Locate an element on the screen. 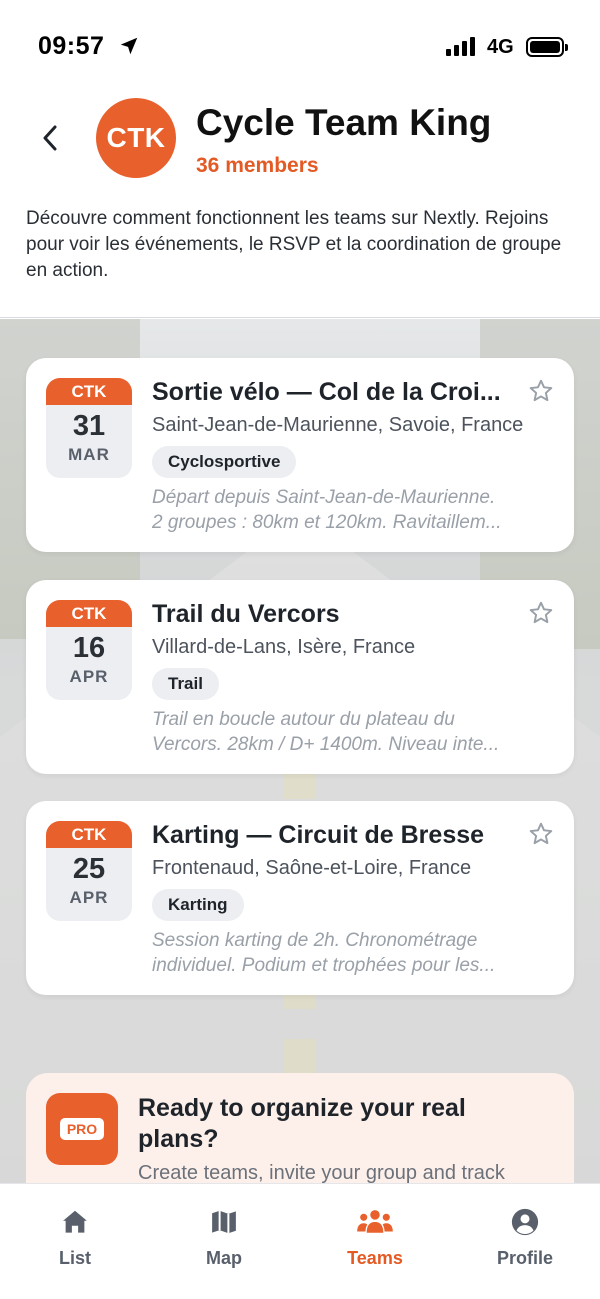 The height and width of the screenshot is (1299, 600). tab-profile: Profile is located at coordinates (525, 1237).